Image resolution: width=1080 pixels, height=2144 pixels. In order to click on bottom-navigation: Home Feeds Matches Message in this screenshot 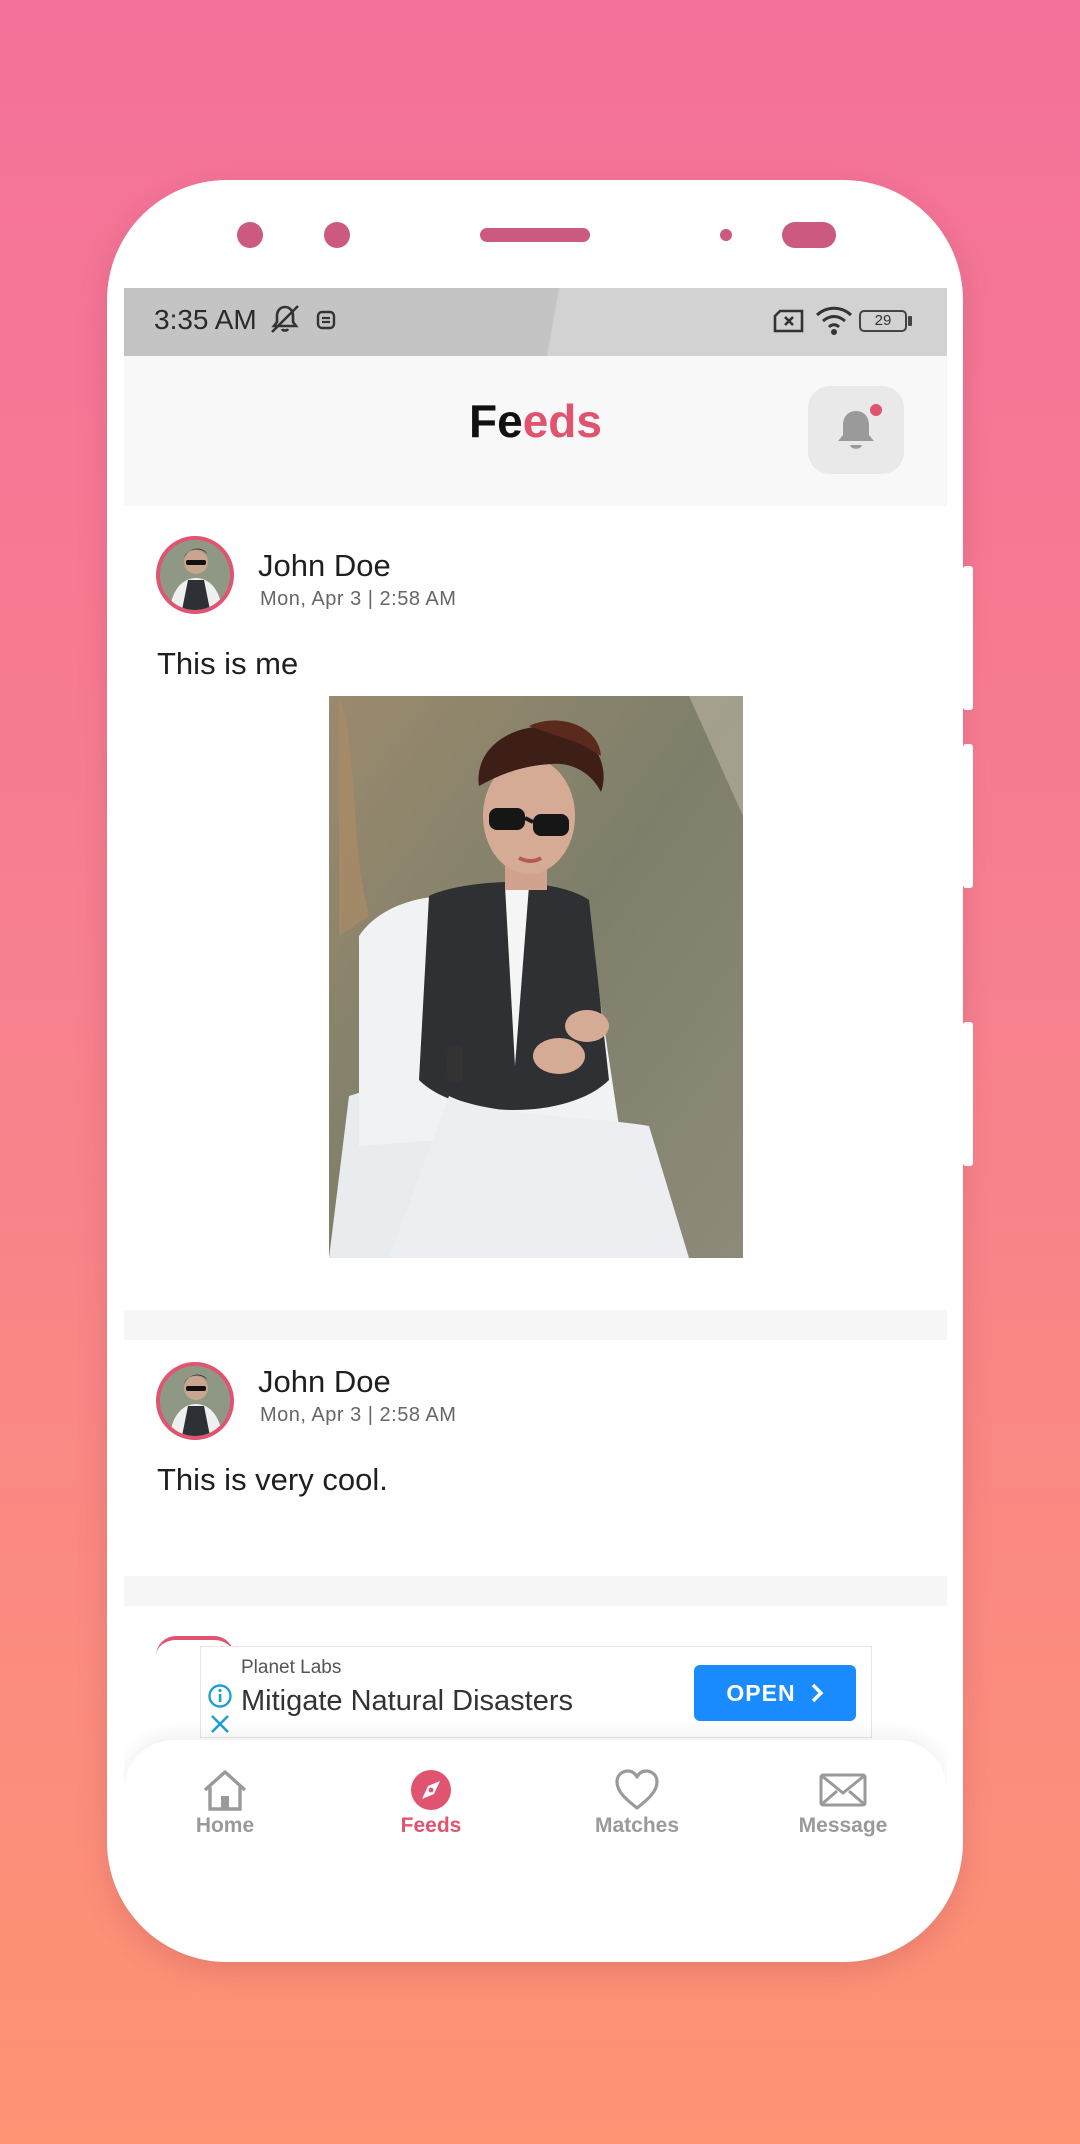, I will do `click(535, 1799)`.